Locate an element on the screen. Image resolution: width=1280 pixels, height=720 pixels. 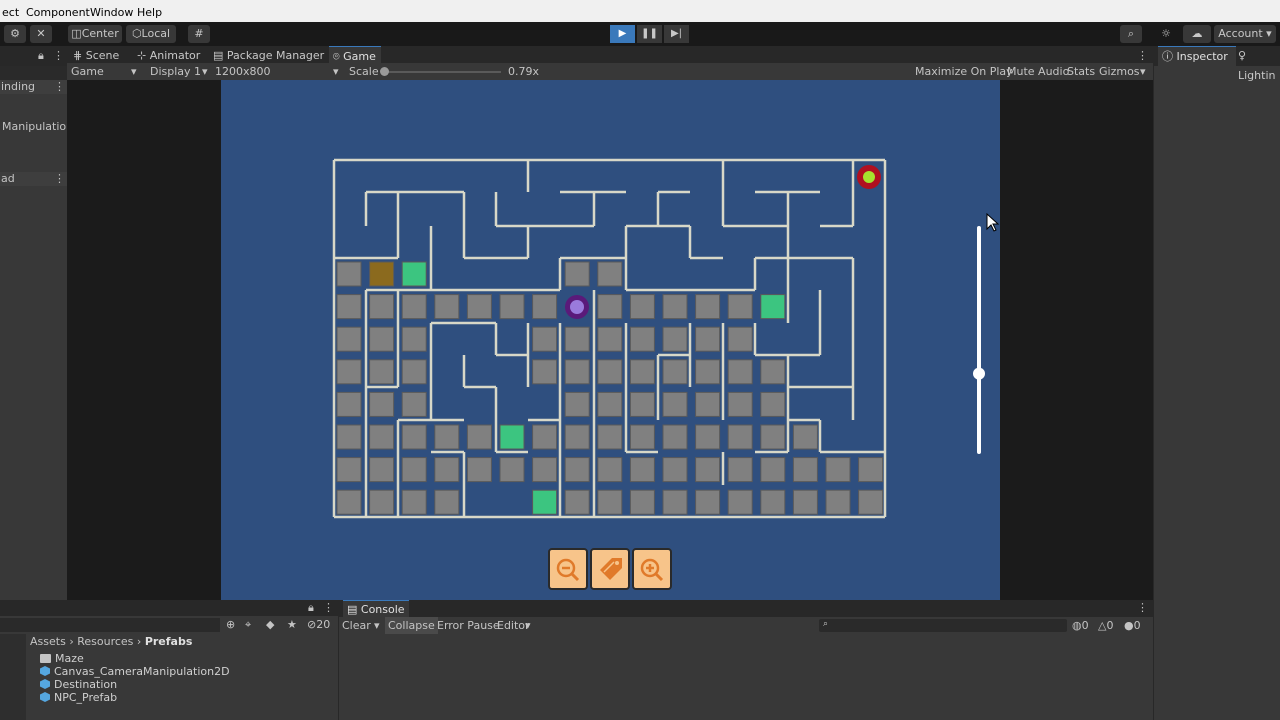
warning-filter-toggle: △0 is located at coordinates (1105, 625).